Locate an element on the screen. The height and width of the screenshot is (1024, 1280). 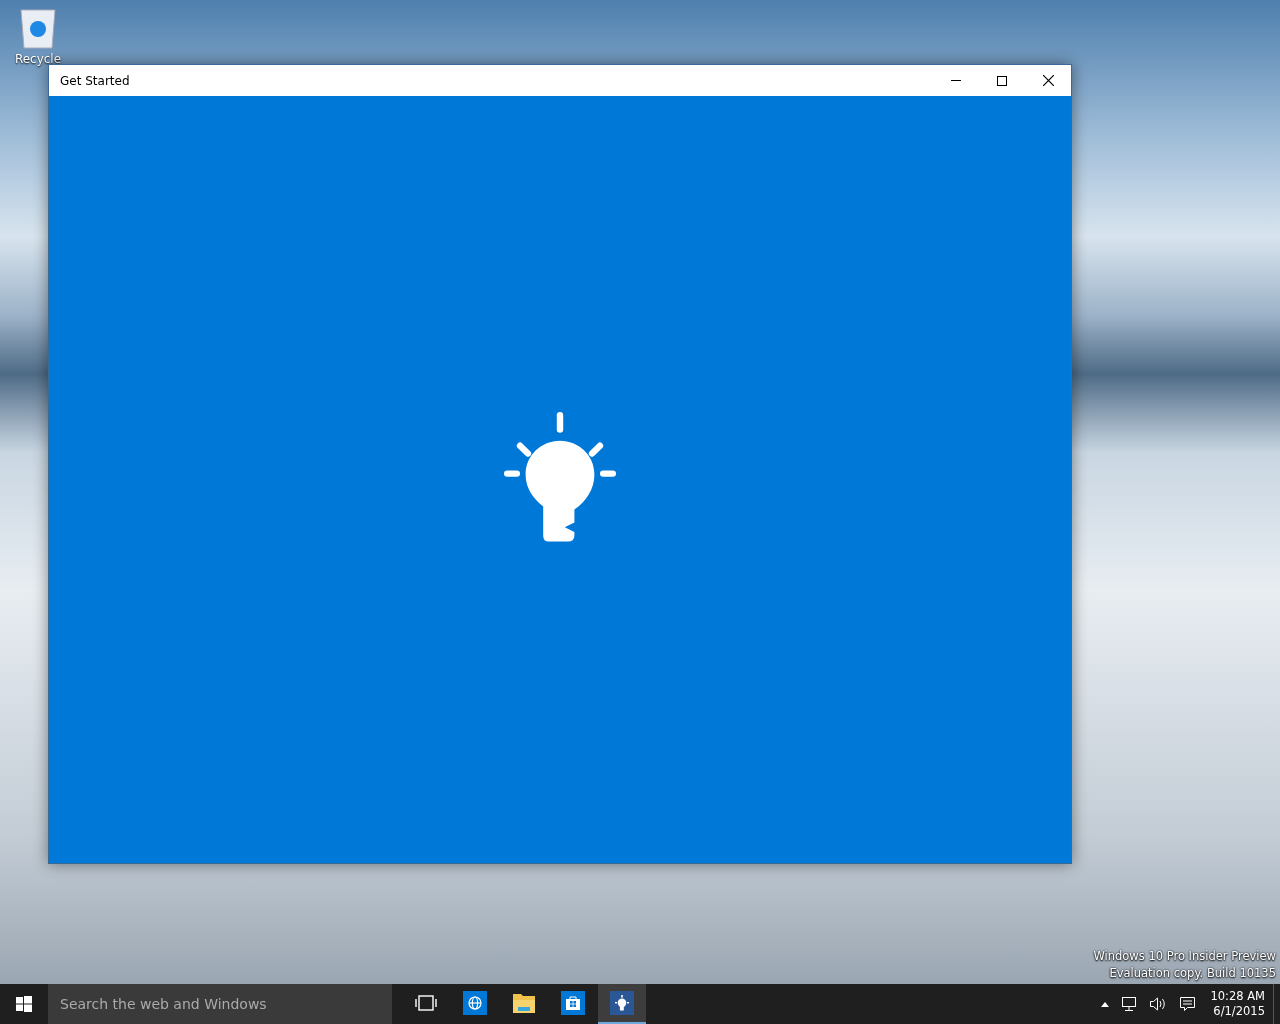
build-info-text: Evaluation copy. Build 10135 is located at coordinates (1192, 973).